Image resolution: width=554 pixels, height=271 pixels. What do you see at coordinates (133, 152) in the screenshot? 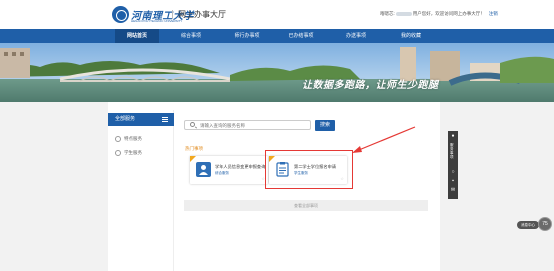
I see `sidebar-item-label: 学生服务` at bounding box center [133, 152].